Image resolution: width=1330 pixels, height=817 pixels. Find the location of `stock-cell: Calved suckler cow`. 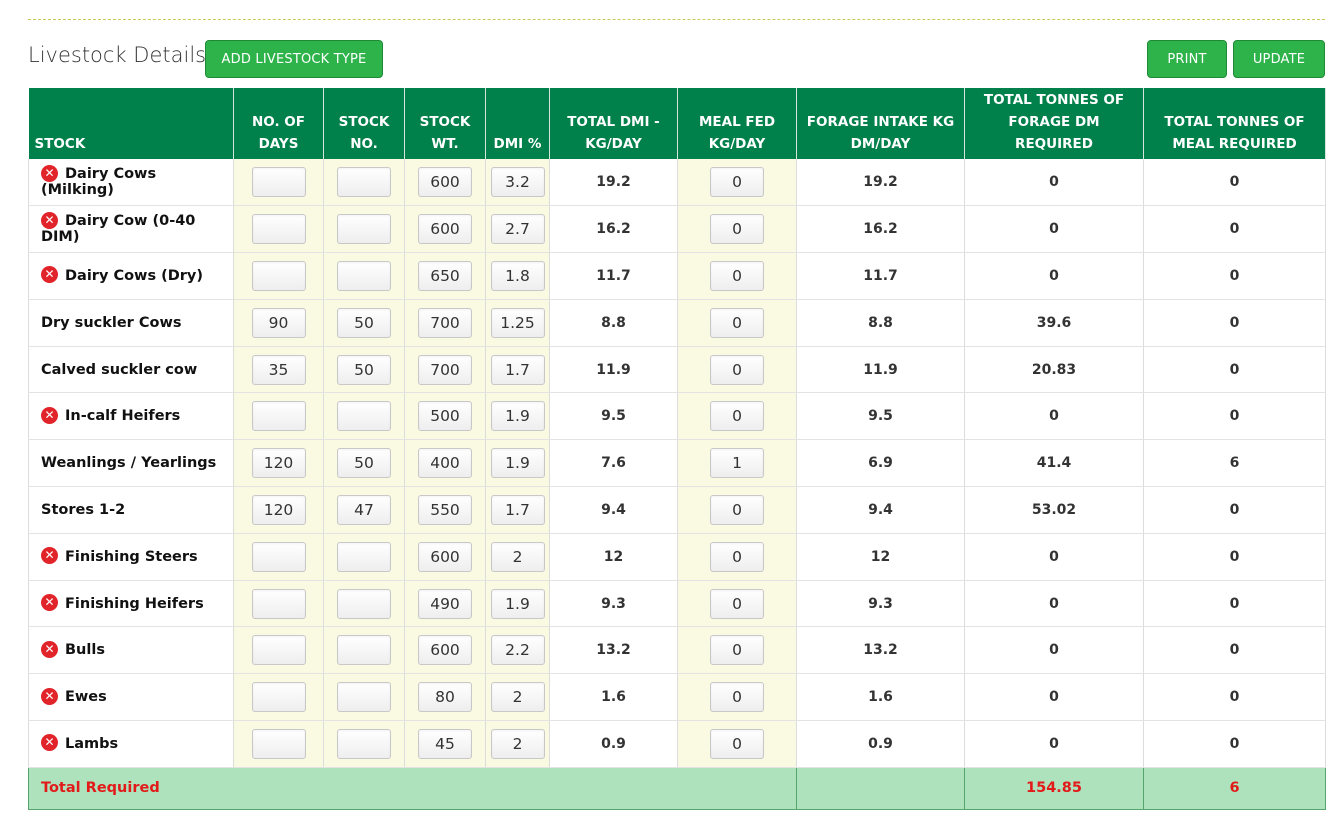

stock-cell: Calved suckler cow is located at coordinates (131, 370).